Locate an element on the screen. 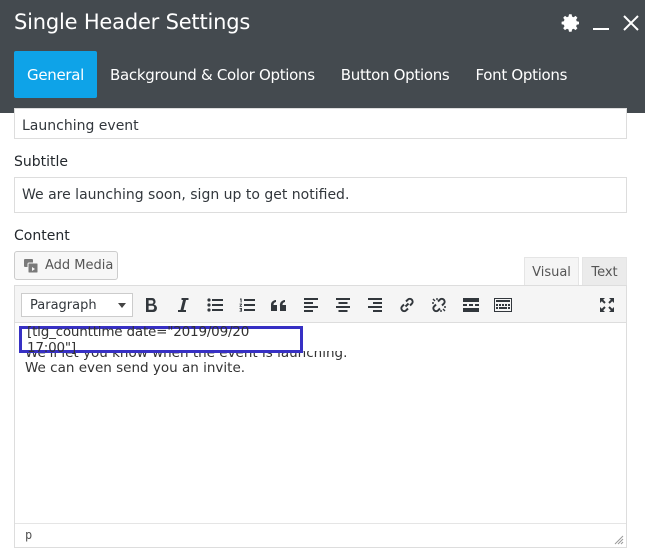 The image size is (645, 553). bulleted-list-icon is located at coordinates (215, 305).